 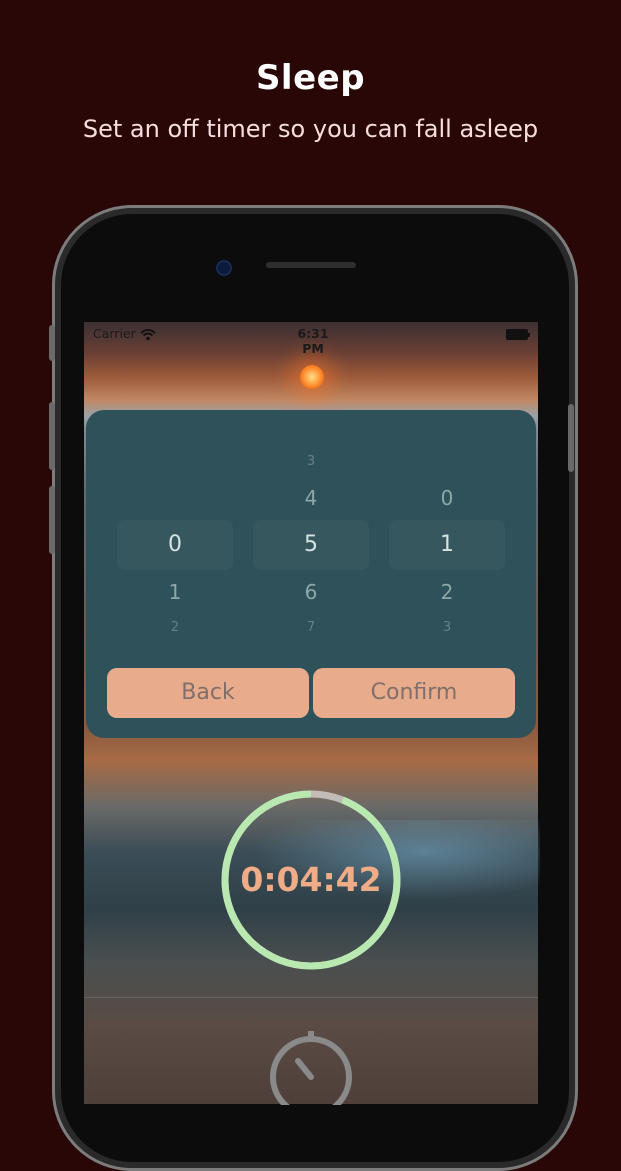 What do you see at coordinates (518, 334) in the screenshot?
I see `battery-icon` at bounding box center [518, 334].